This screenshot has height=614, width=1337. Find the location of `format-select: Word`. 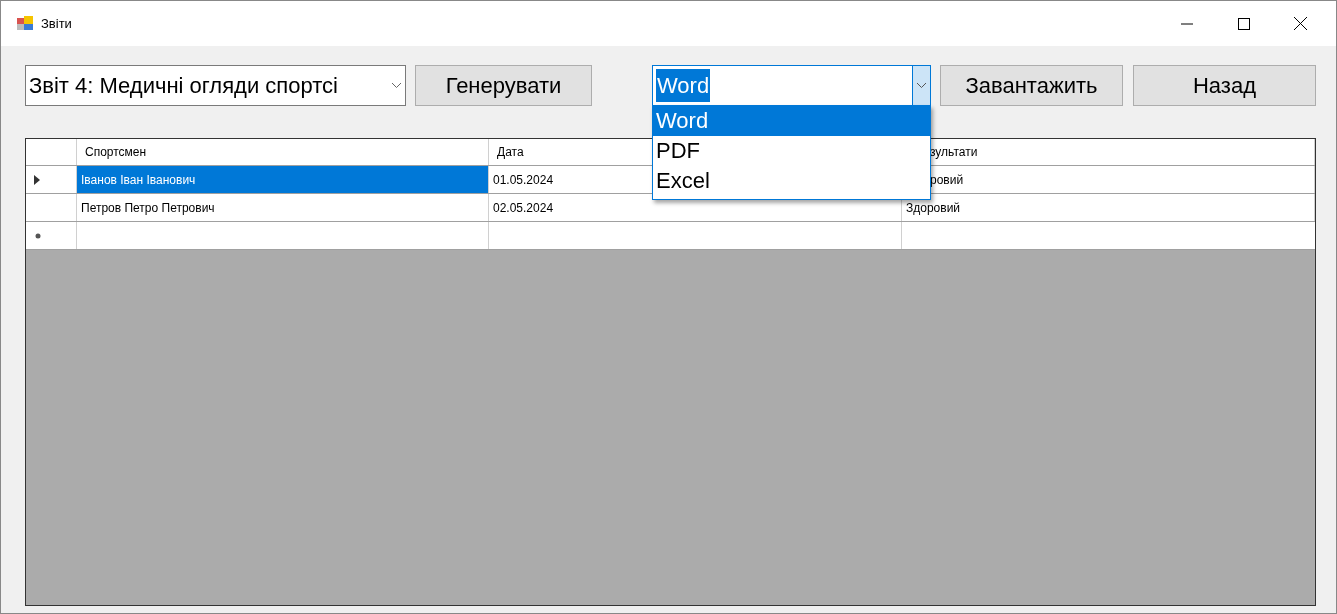

format-select: Word is located at coordinates (791, 85).